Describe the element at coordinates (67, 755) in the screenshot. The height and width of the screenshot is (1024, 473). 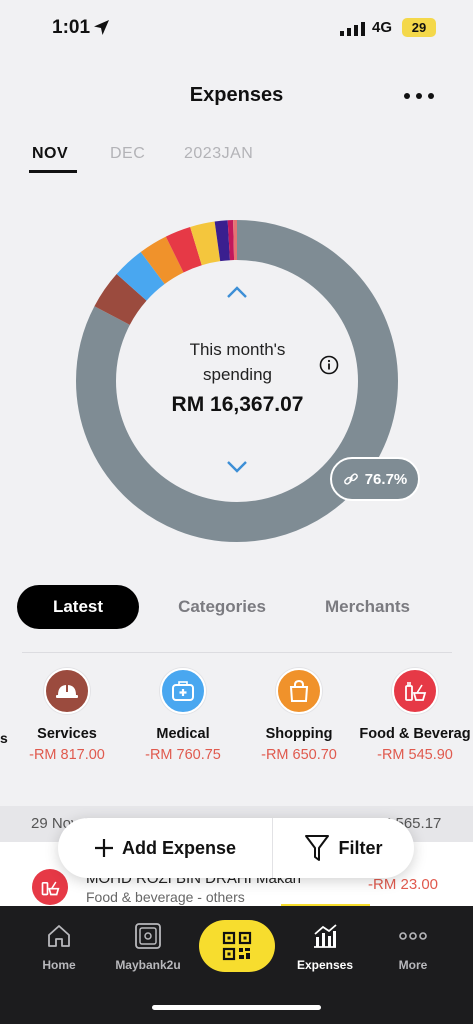
I see `category-amount: -RM 817.00` at that location.